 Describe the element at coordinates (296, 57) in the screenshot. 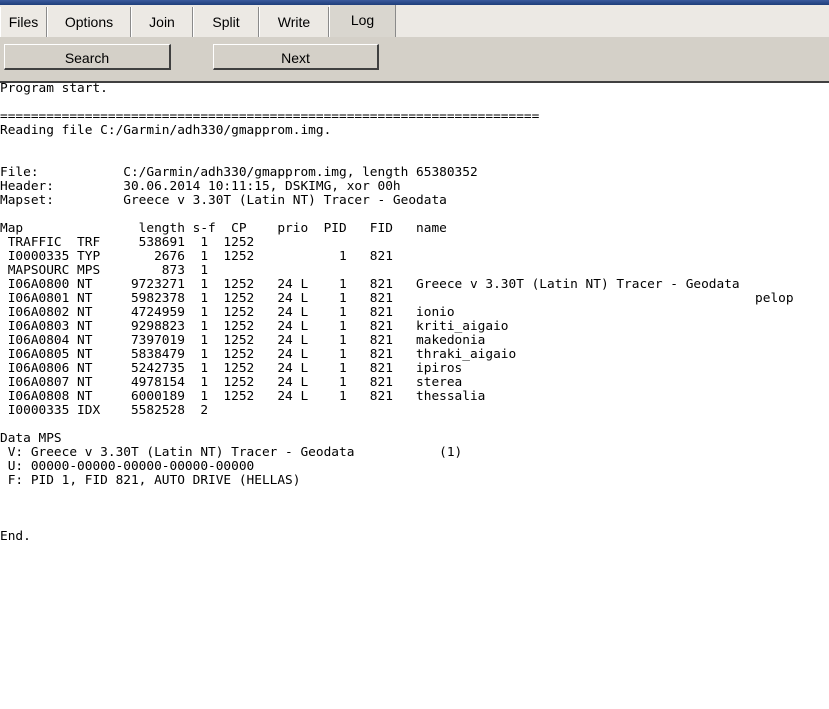

I see `next-button: Next` at that location.